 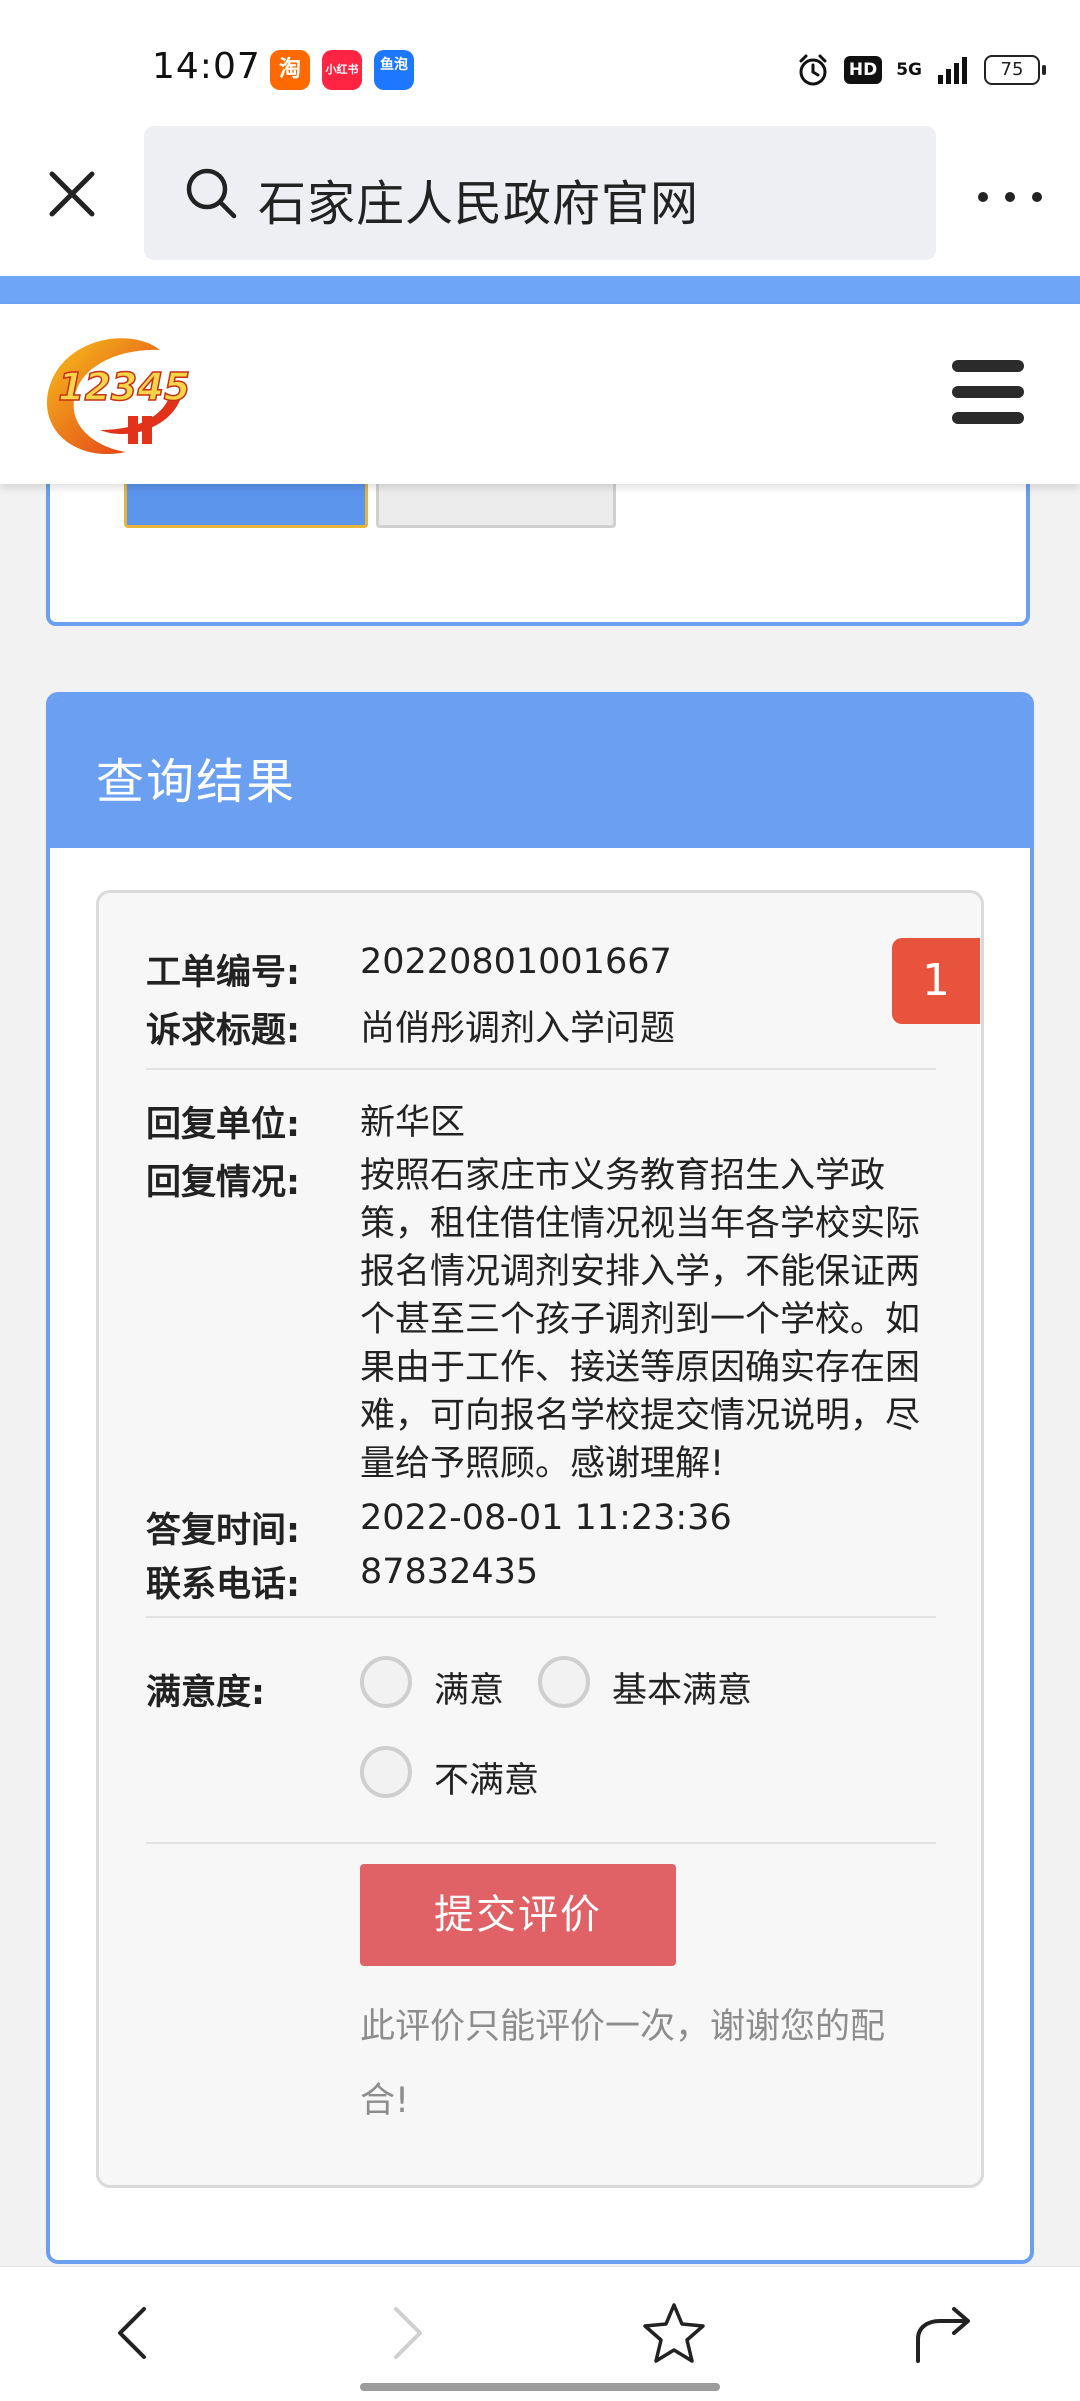 What do you see at coordinates (540, 394) in the screenshot?
I see `site-header: 12345` at bounding box center [540, 394].